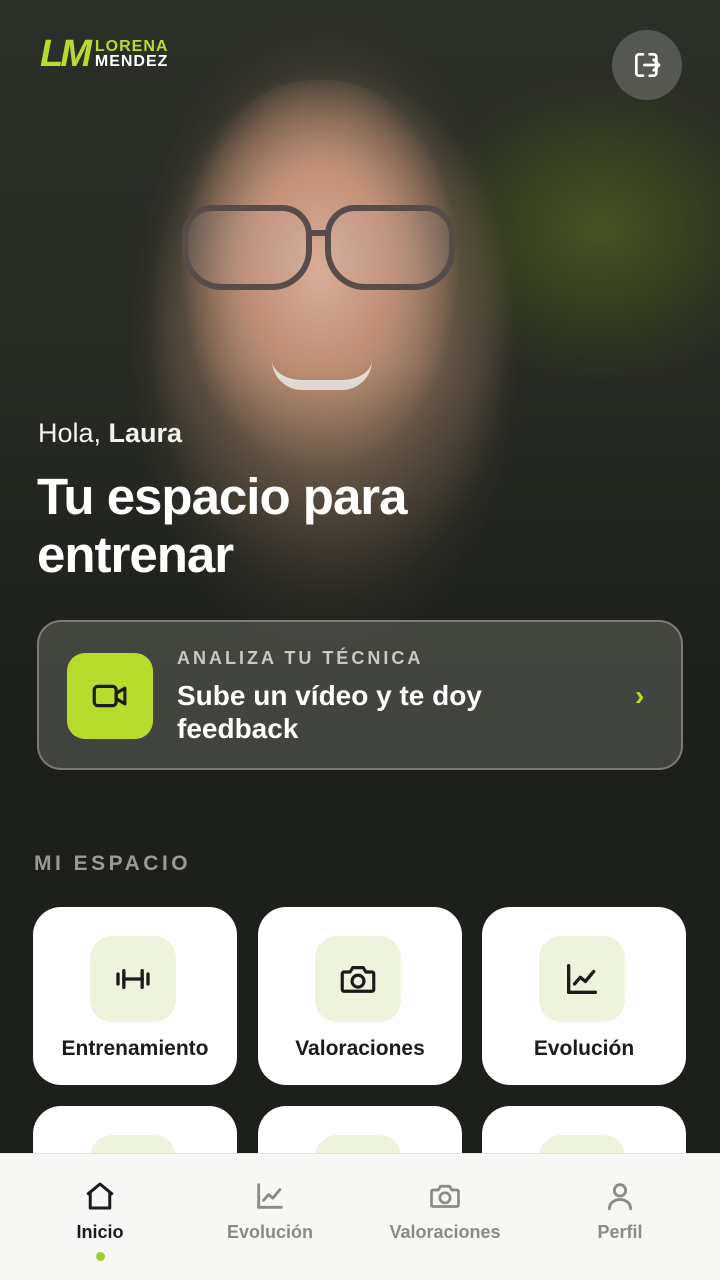 Image resolution: width=720 pixels, height=1280 pixels. Describe the element at coordinates (445, 1232) in the screenshot. I see `nav-label: Valoraciones` at that location.